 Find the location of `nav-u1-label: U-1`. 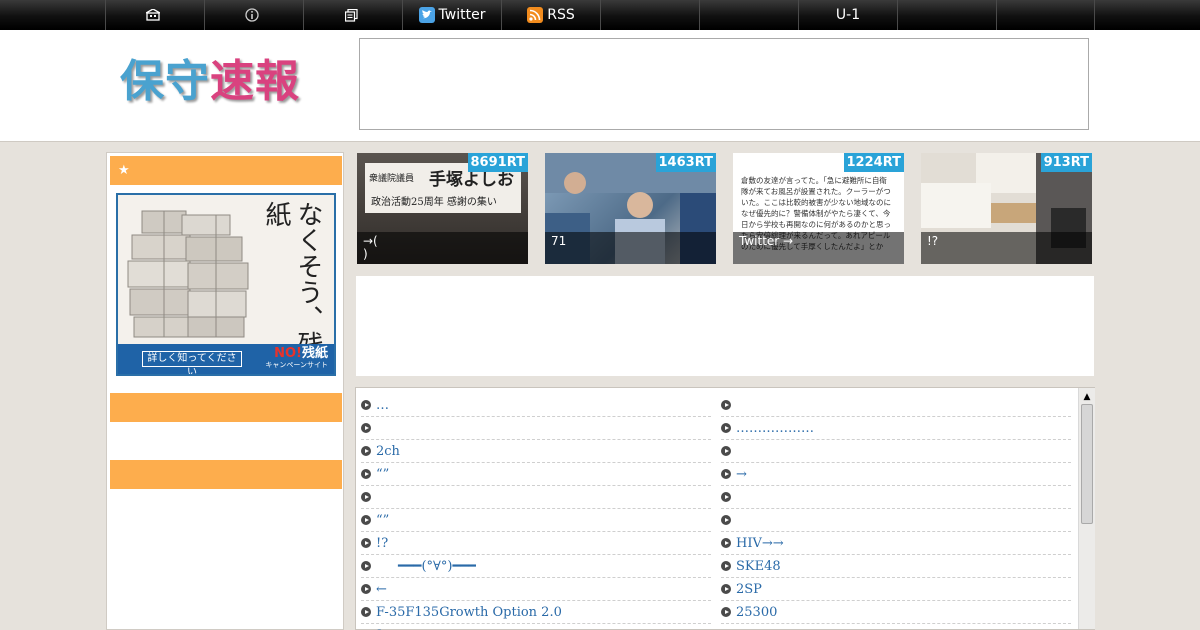

nav-u1-label: U-1 is located at coordinates (848, 15).